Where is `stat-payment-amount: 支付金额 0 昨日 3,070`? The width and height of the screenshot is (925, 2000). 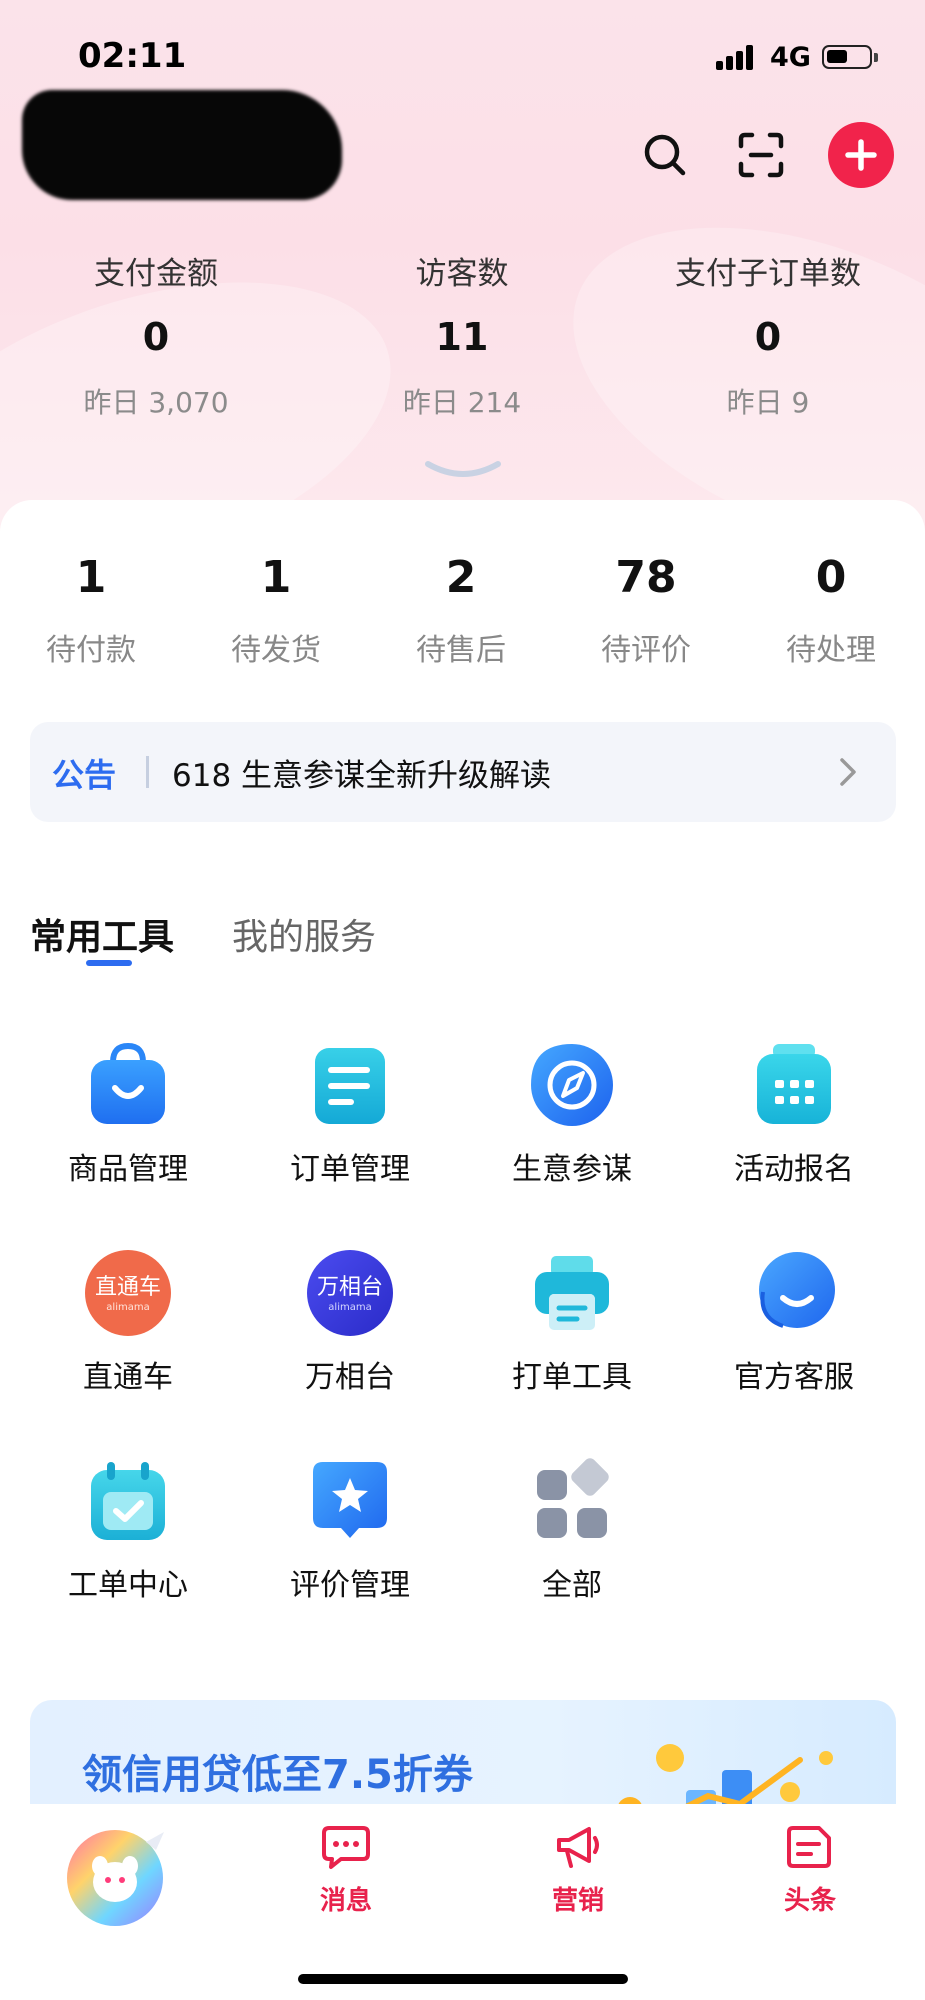
stat-payment-amount: 支付金额 0 昨日 3,070 is located at coordinates (156, 334).